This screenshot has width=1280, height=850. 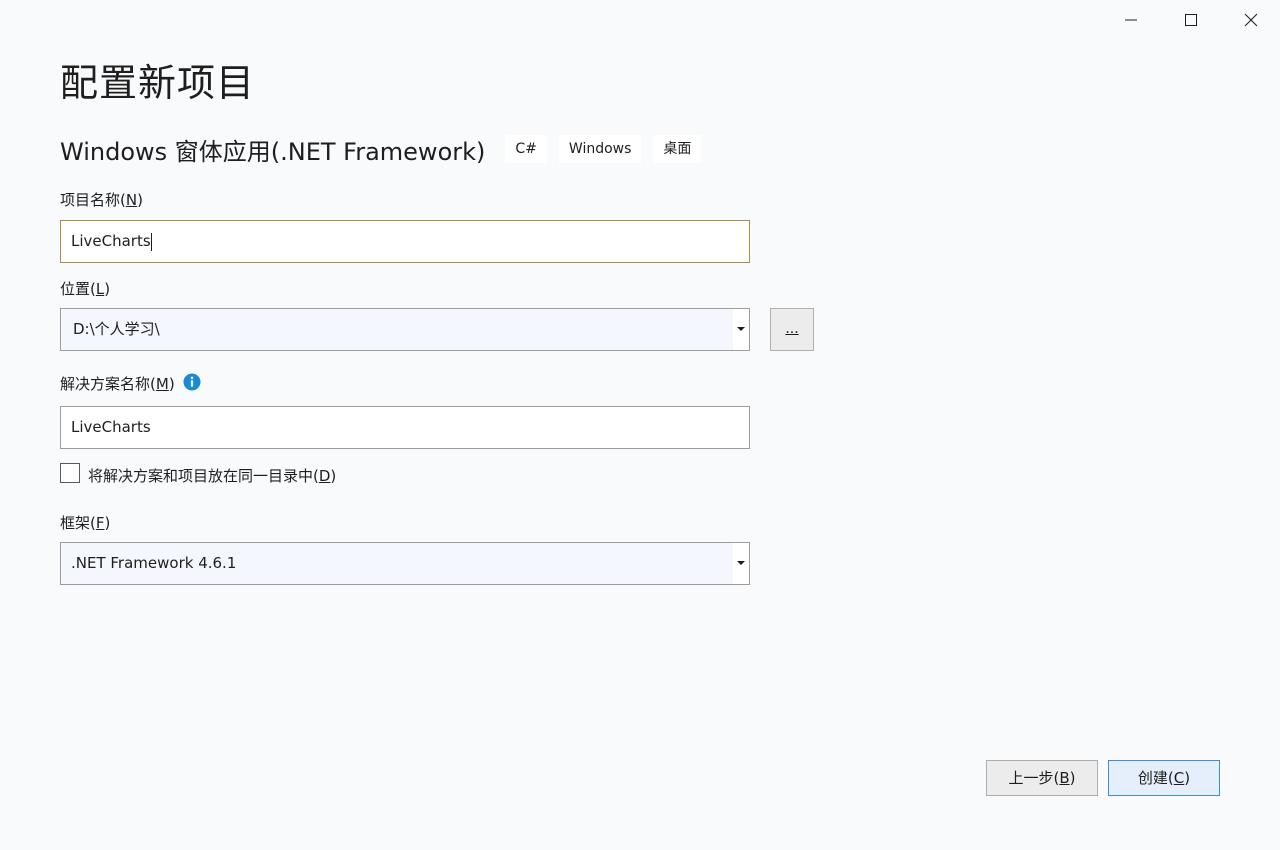 What do you see at coordinates (677, 149) in the screenshot?
I see `tag-project-type: 桌面` at bounding box center [677, 149].